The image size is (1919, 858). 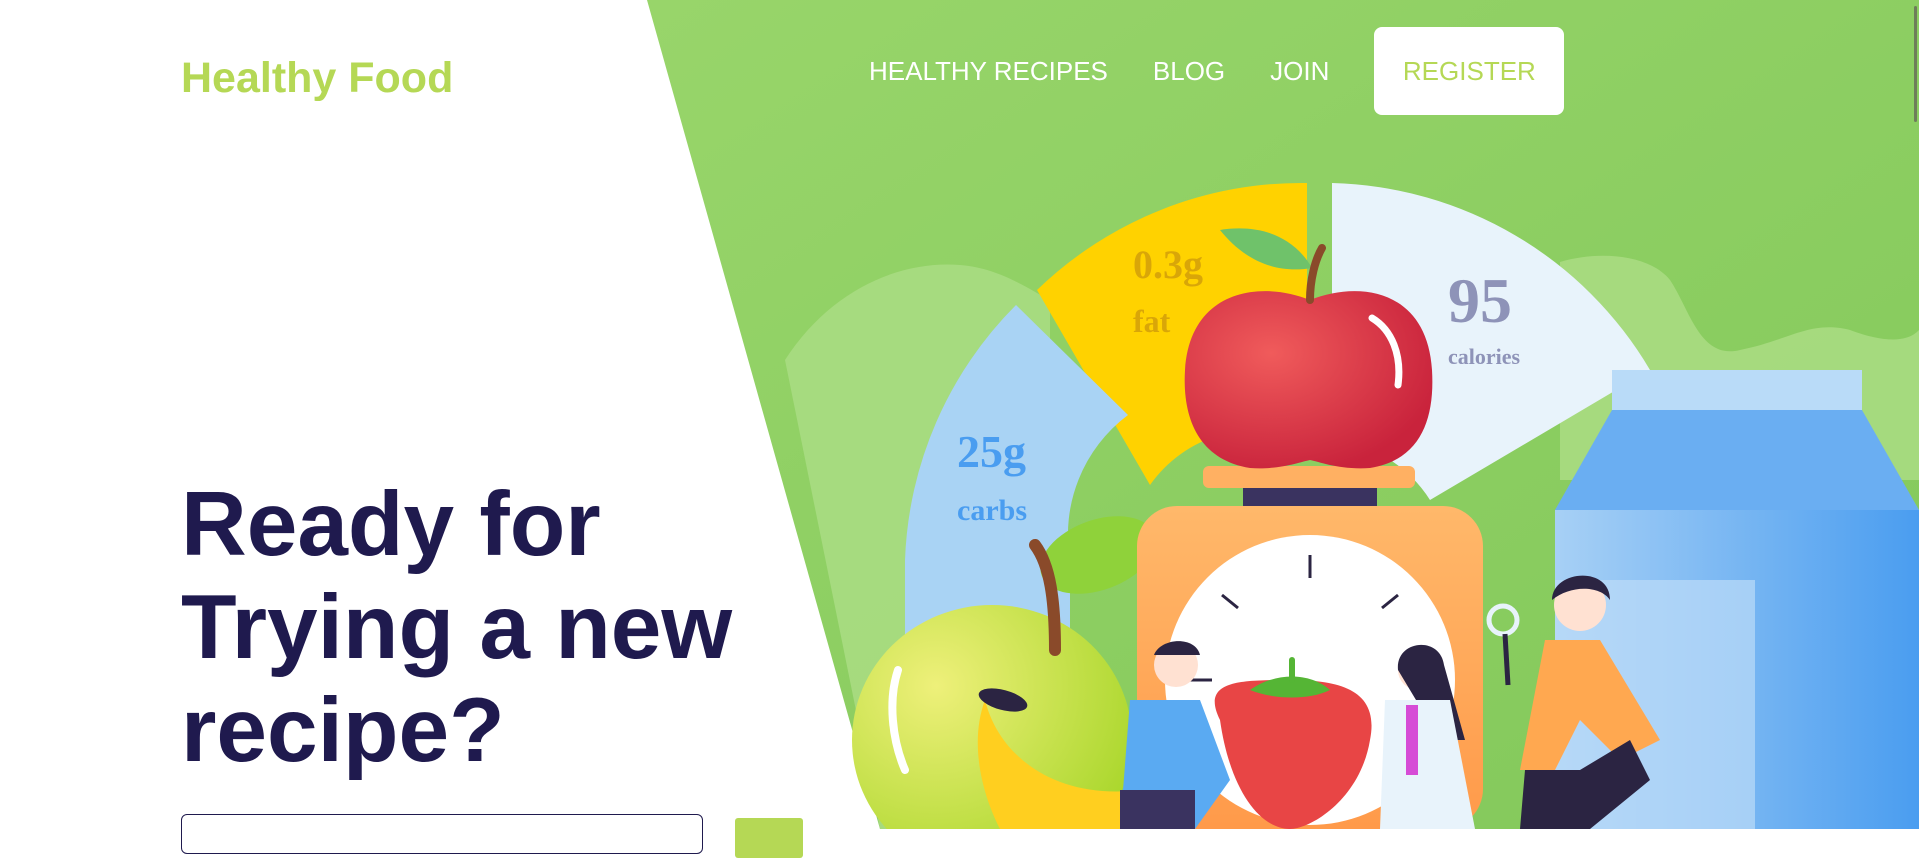 What do you see at coordinates (1299, 71) in the screenshot?
I see `nav-link-join: JOIN` at bounding box center [1299, 71].